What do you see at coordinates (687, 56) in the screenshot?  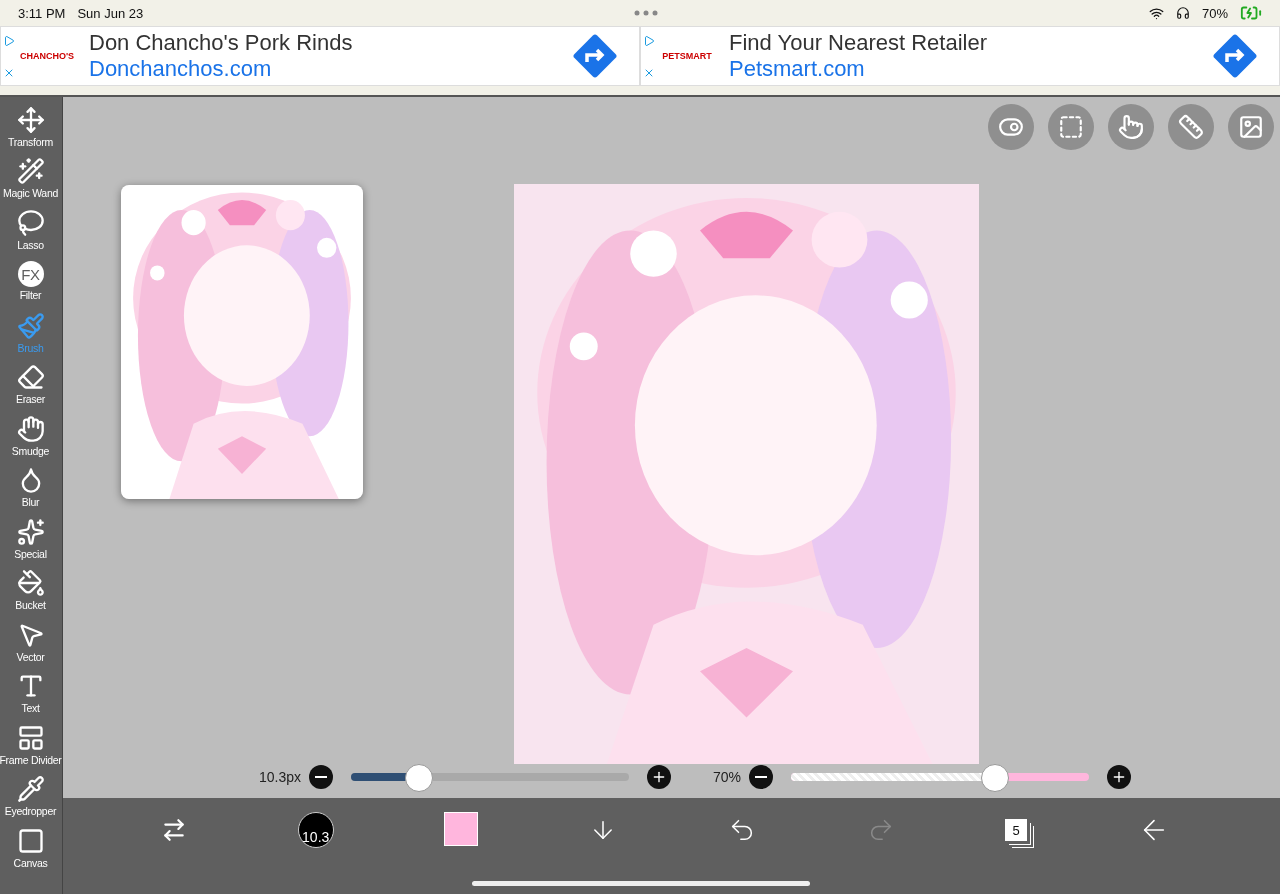 I see `ad-logo: PETSMART` at bounding box center [687, 56].